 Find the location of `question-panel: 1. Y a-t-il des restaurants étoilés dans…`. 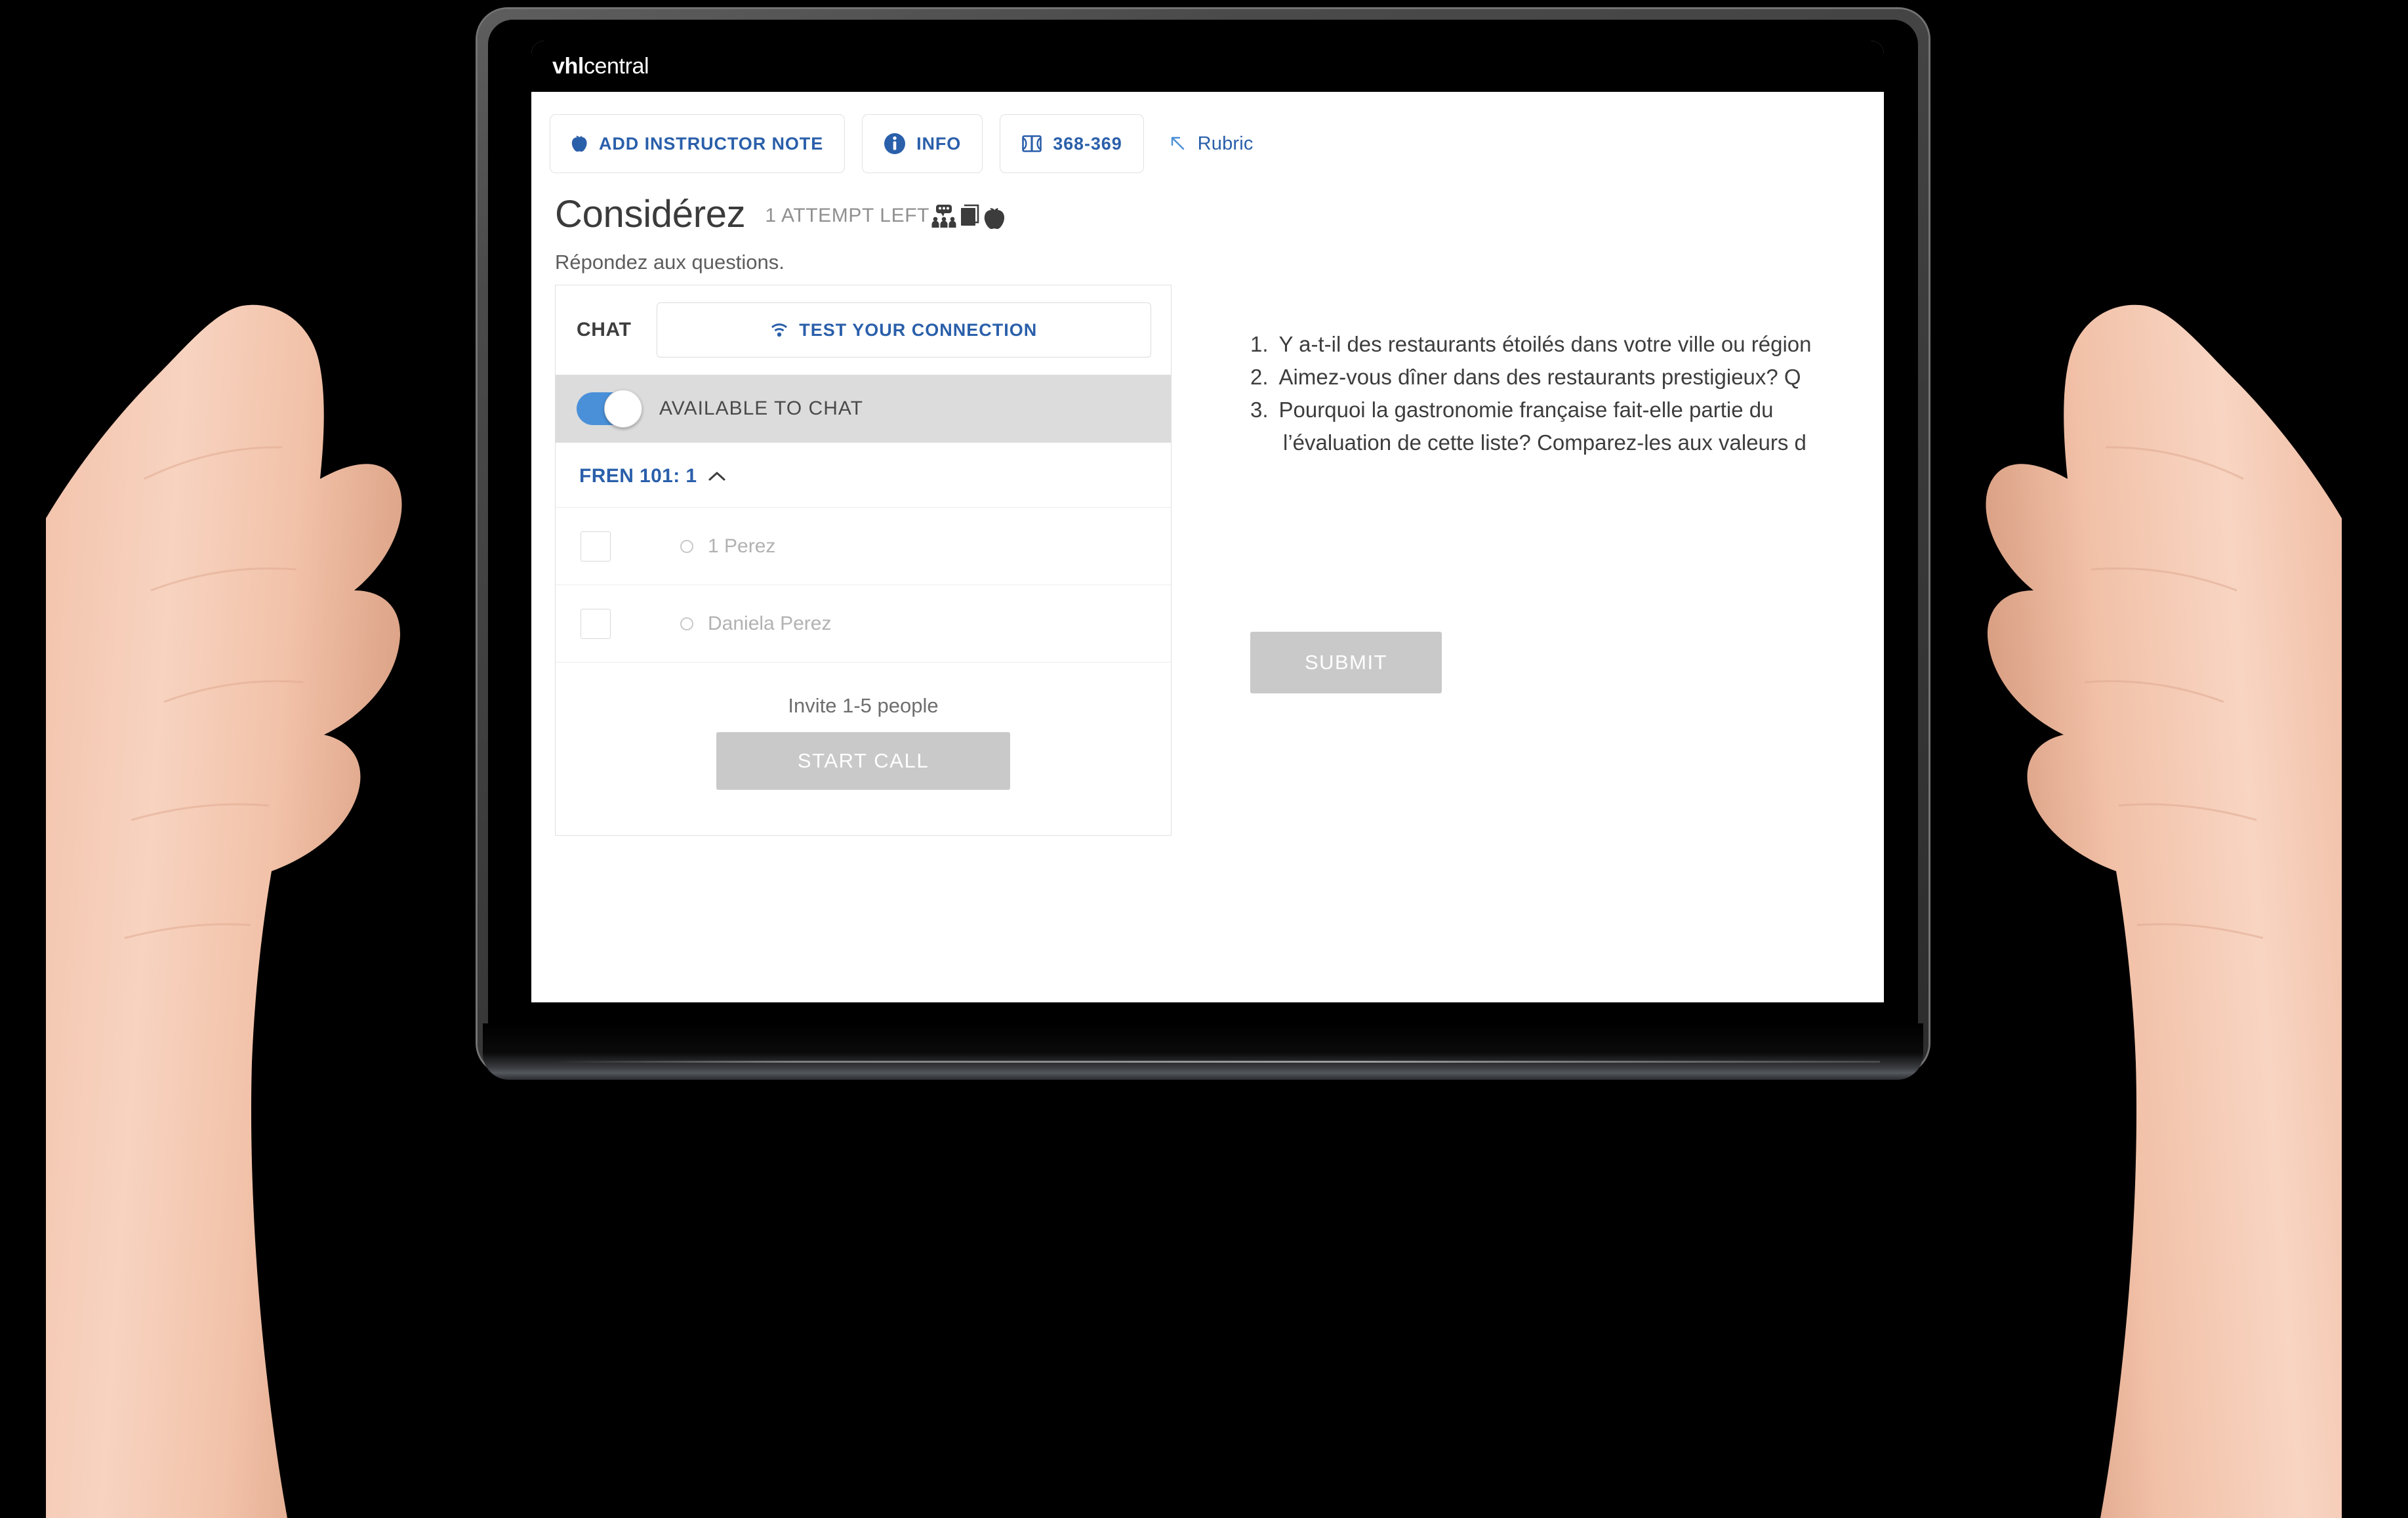

question-panel: 1. Y a-t-il des restaurants étoilés dans… is located at coordinates (1528, 489).